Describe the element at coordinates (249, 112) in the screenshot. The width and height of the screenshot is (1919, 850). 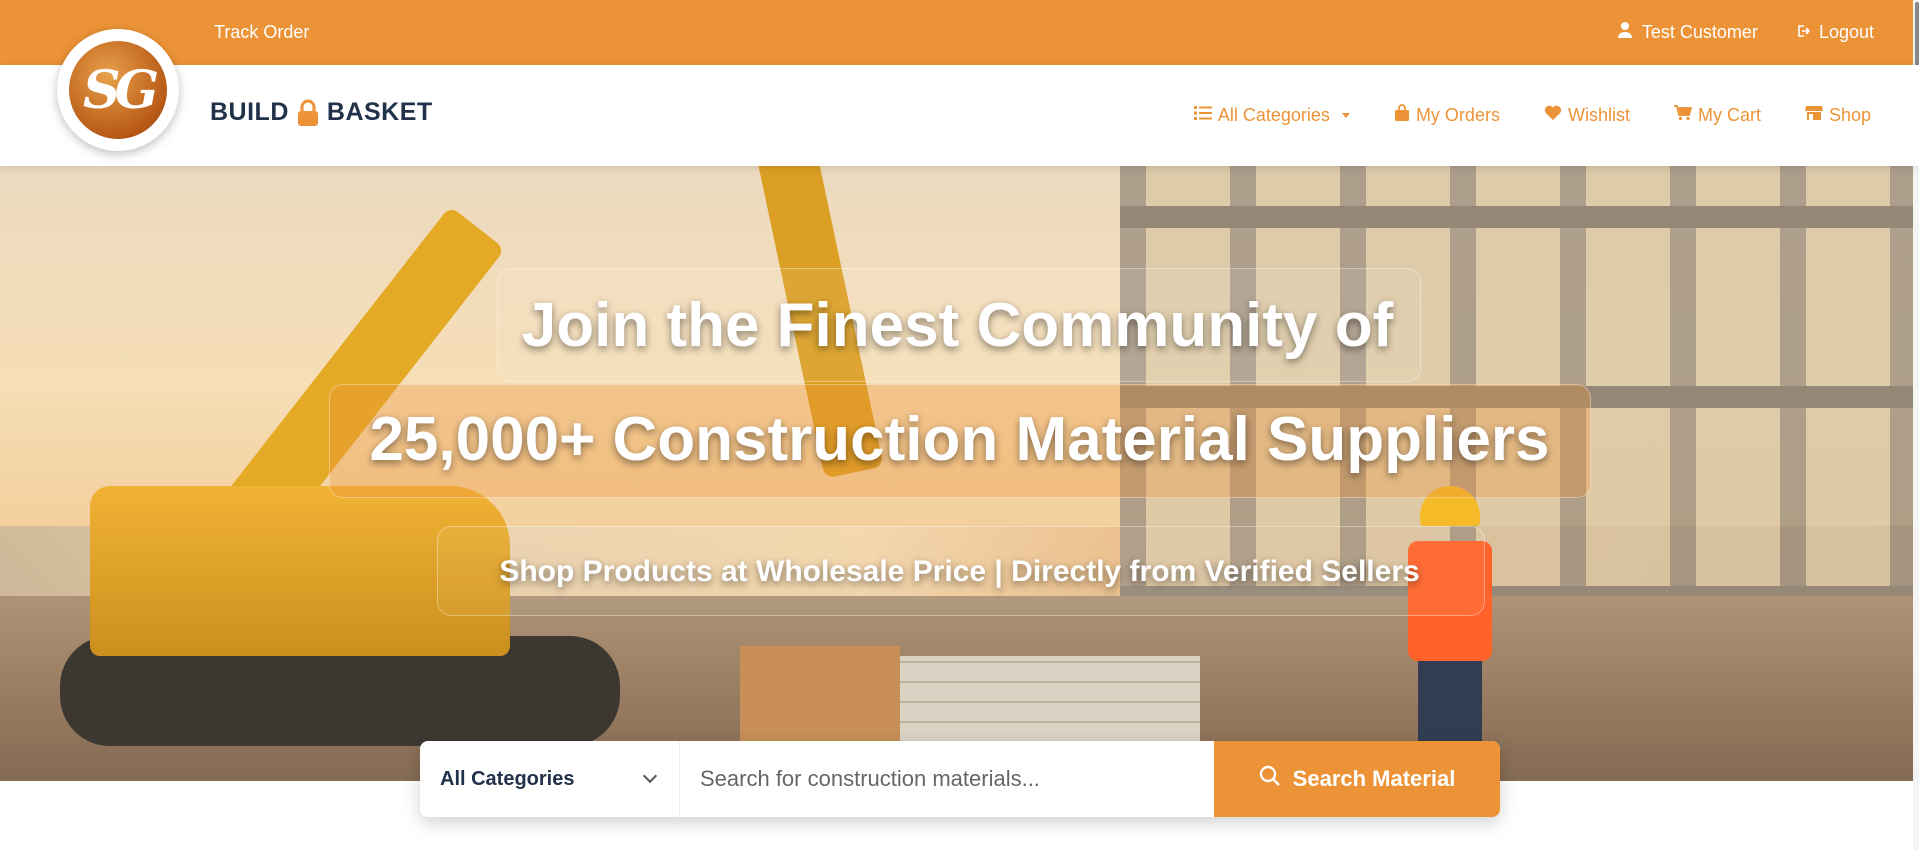
I see `brand-name-left: BUILD` at that location.